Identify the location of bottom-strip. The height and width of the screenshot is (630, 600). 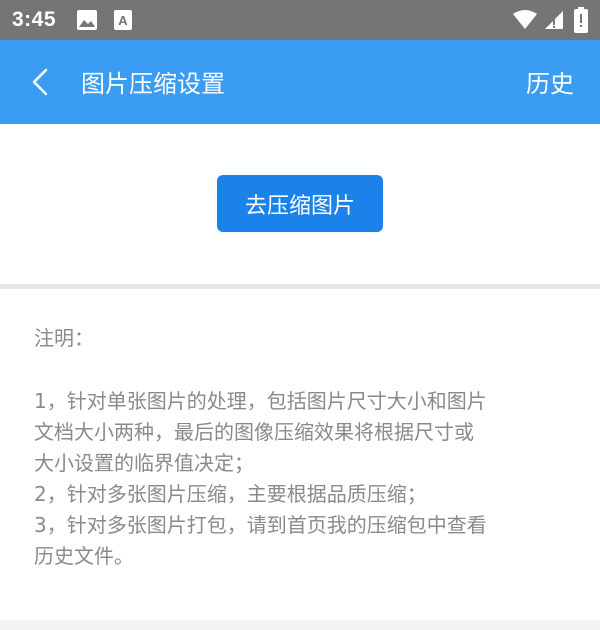
(300, 625).